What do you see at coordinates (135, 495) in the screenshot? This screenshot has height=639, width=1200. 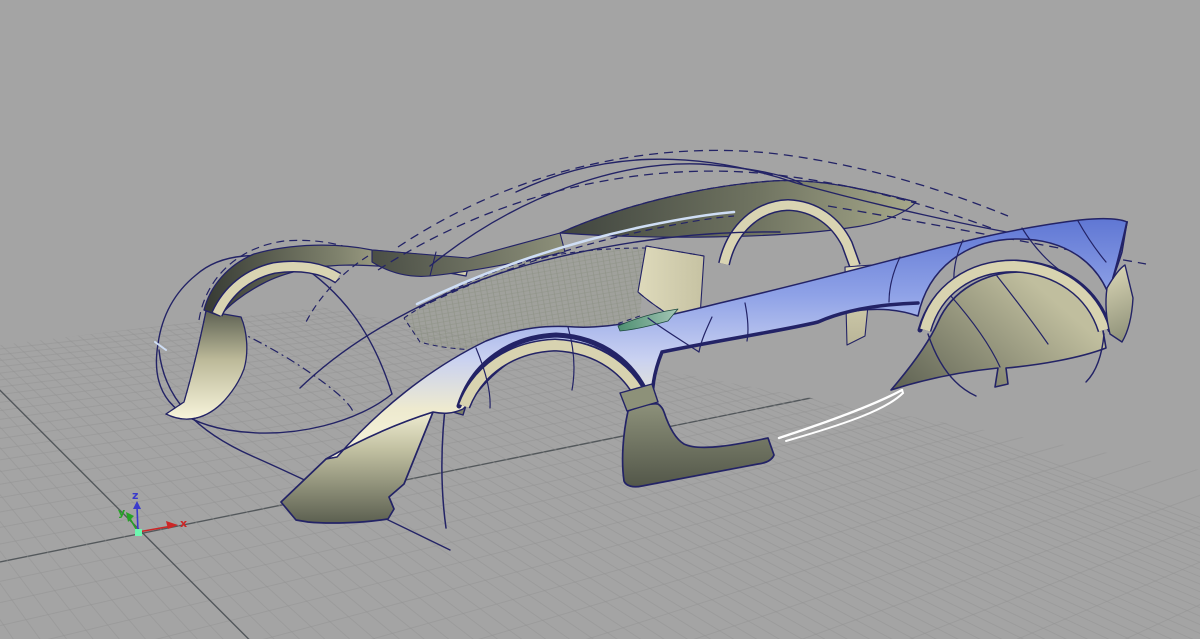 I see `z-axis-label: z` at bounding box center [135, 495].